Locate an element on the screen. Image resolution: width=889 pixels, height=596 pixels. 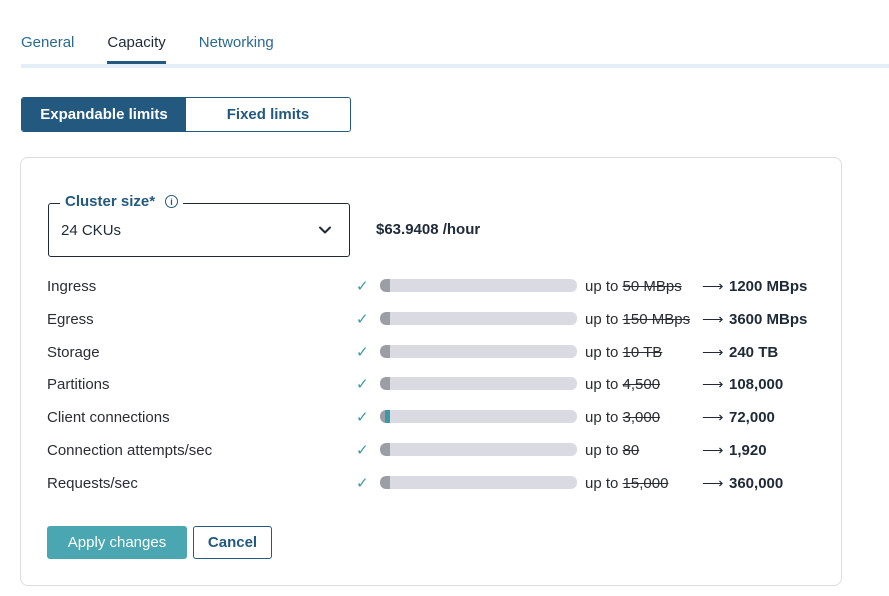
limit-row: Ingress ✓ up to 50 MBps ⟶ 1200 MBps is located at coordinates (431, 290).